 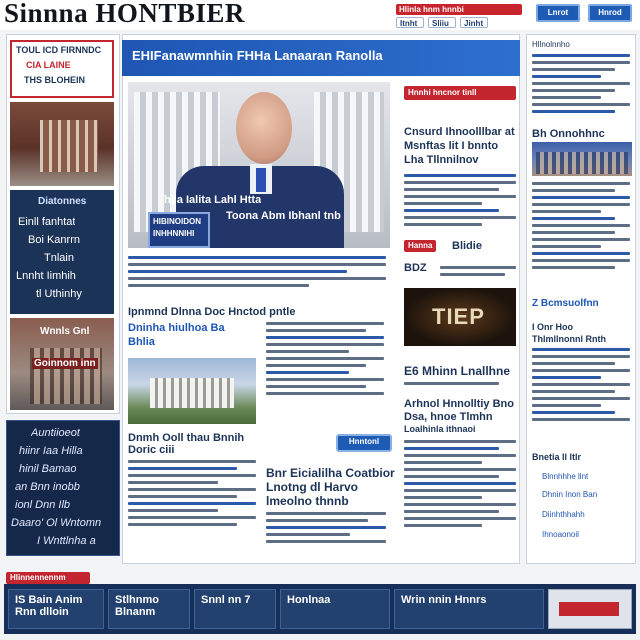 What do you see at coordinates (558, 13) in the screenshot?
I see `login-button: Lnrot` at bounding box center [558, 13].